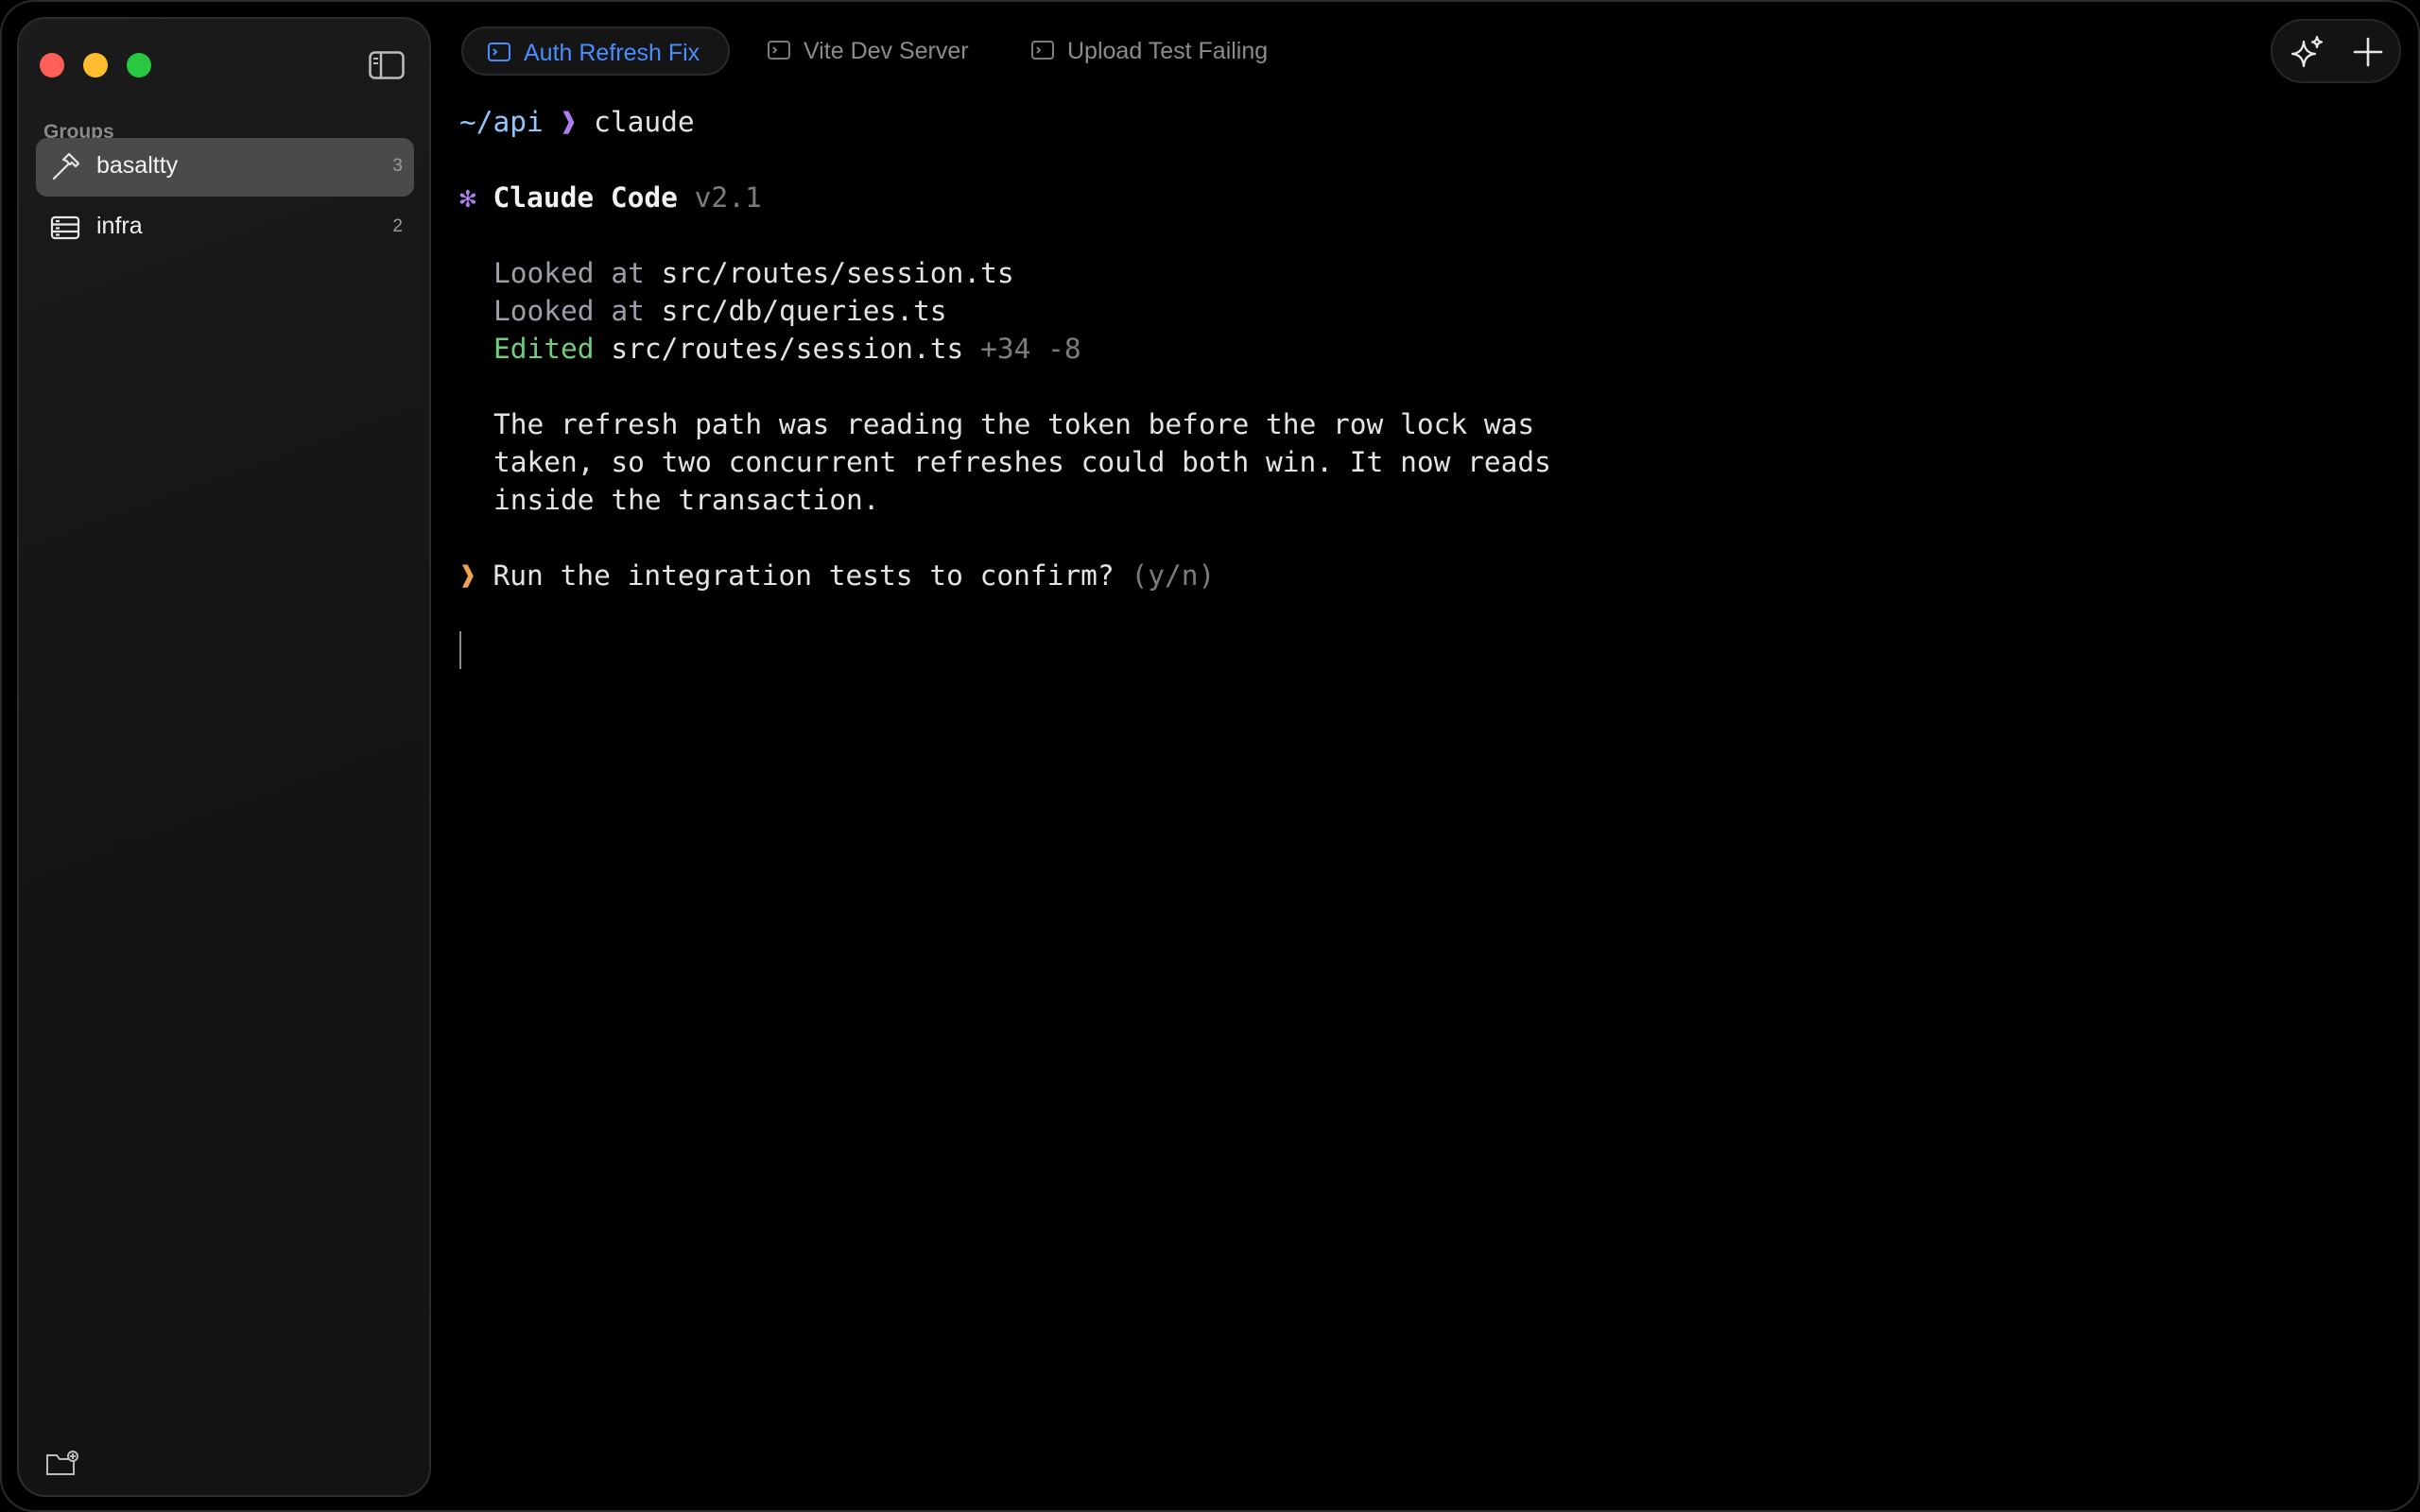  Describe the element at coordinates (501, 122) in the screenshot. I see `prompt-path: ~/api` at that location.